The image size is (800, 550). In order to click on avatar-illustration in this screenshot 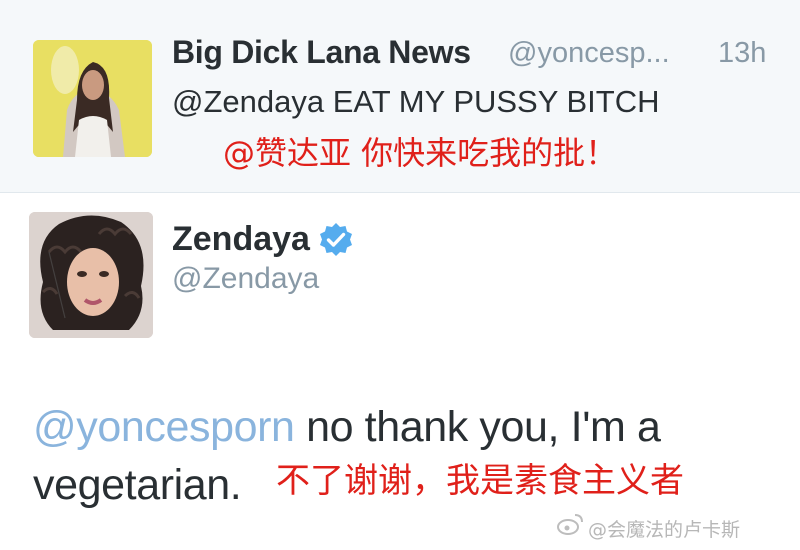, I will do `click(91, 275)`.